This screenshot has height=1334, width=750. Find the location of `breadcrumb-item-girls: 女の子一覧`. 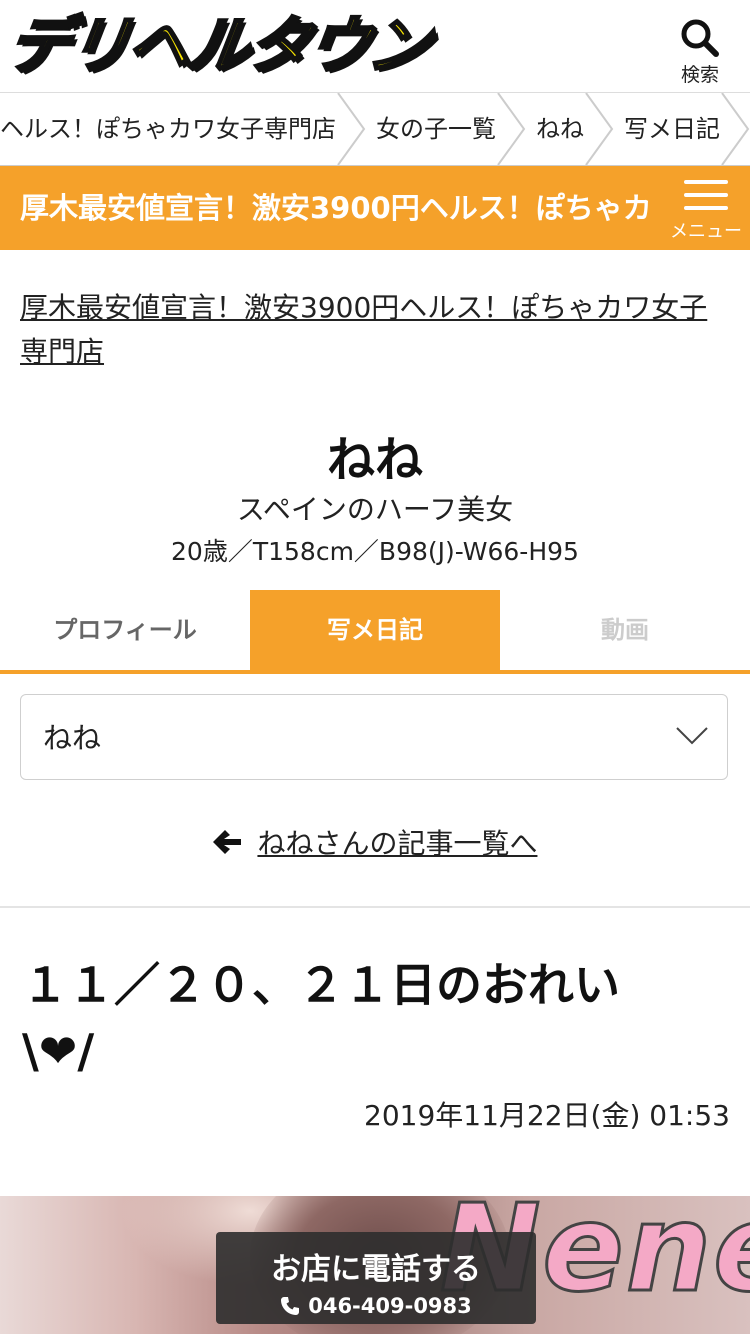

breadcrumb-item-girls: 女の子一覧 is located at coordinates (436, 129).